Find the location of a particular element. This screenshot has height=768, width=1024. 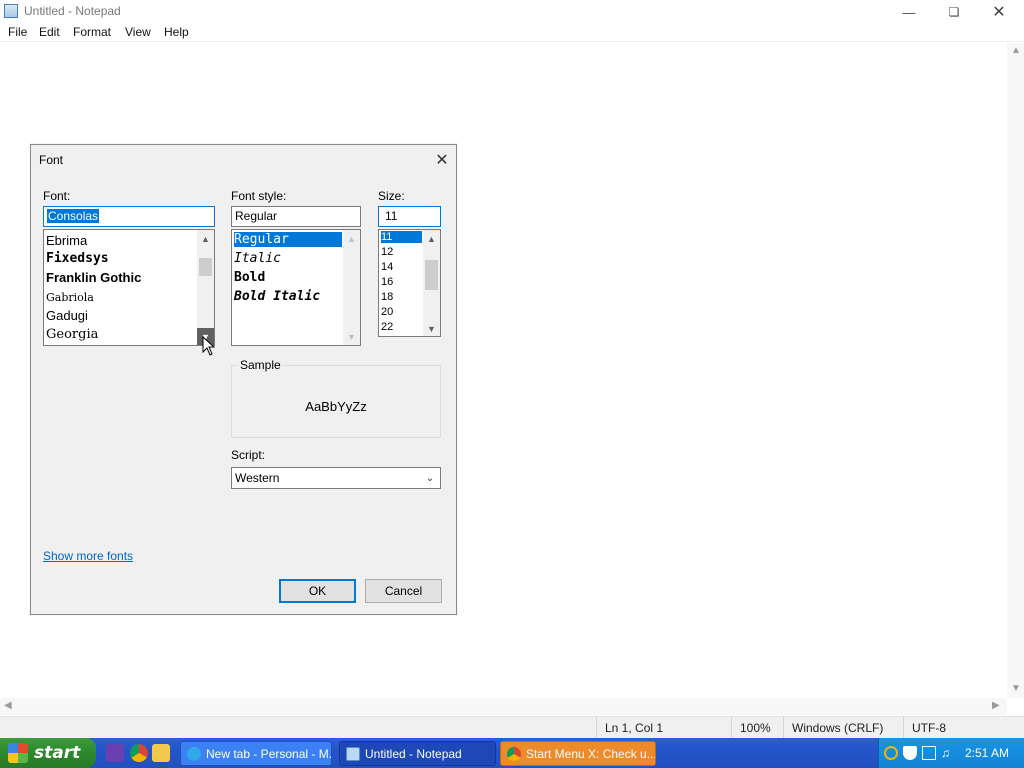

mouse-cursor-icon is located at coordinates (209, 346).